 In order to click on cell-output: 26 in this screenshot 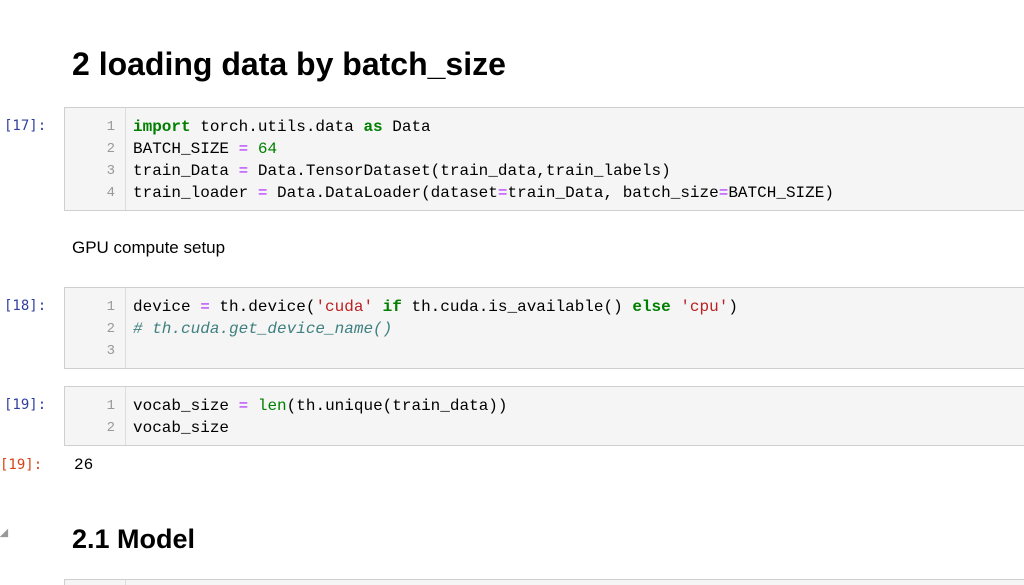, I will do `click(84, 465)`.